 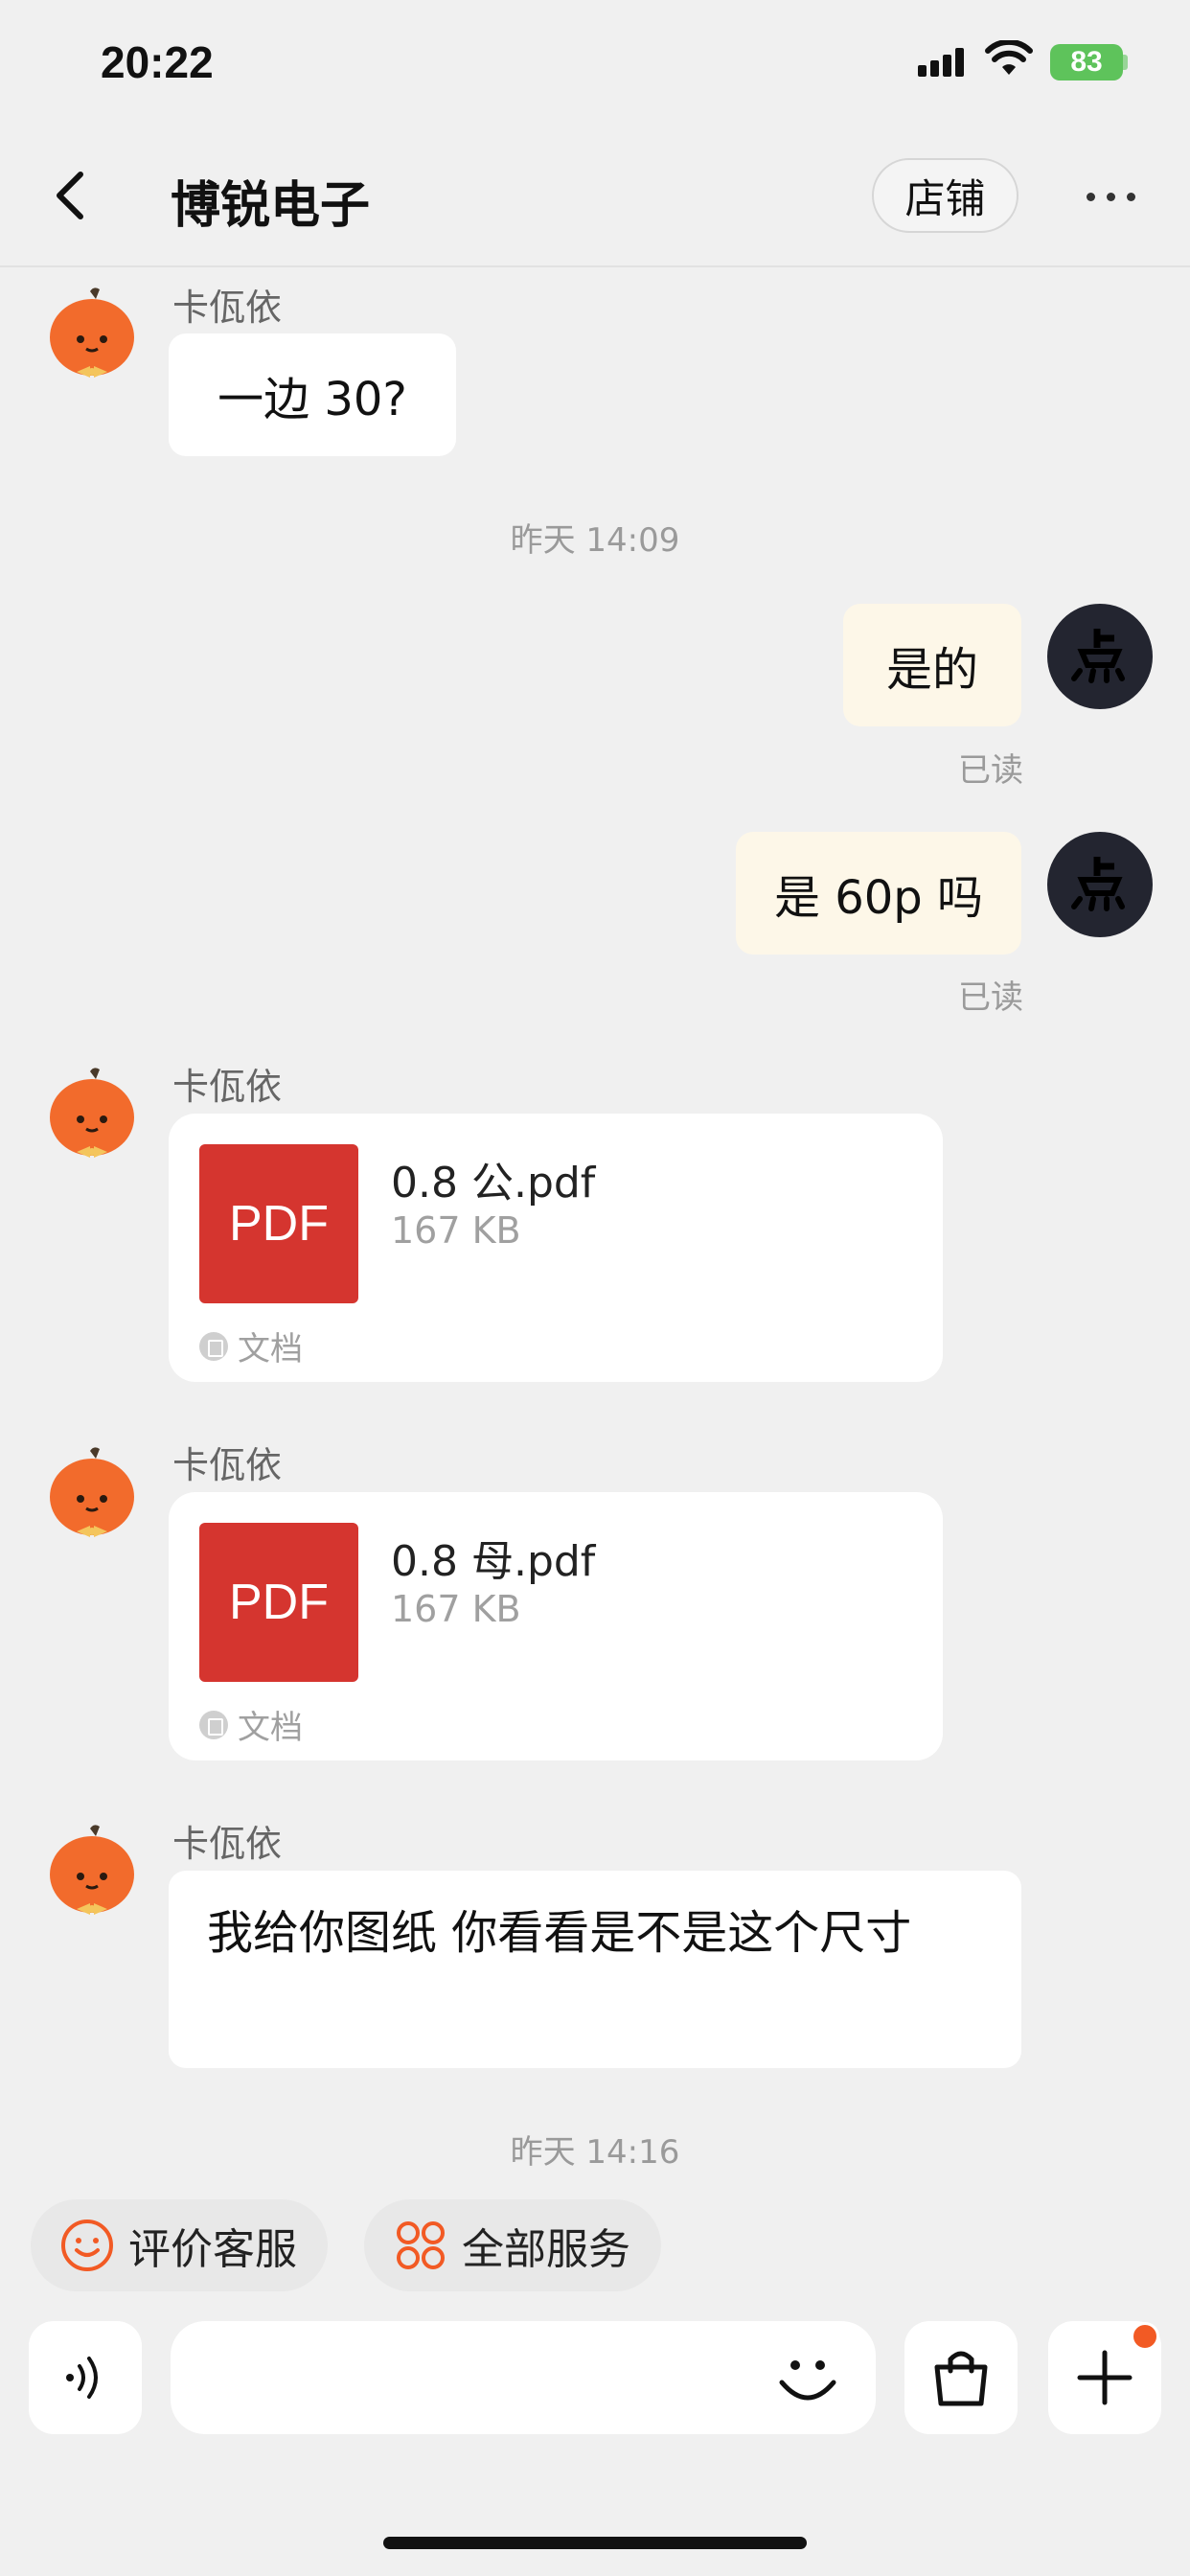 What do you see at coordinates (1126, 63) in the screenshot?
I see `battery-tip` at bounding box center [1126, 63].